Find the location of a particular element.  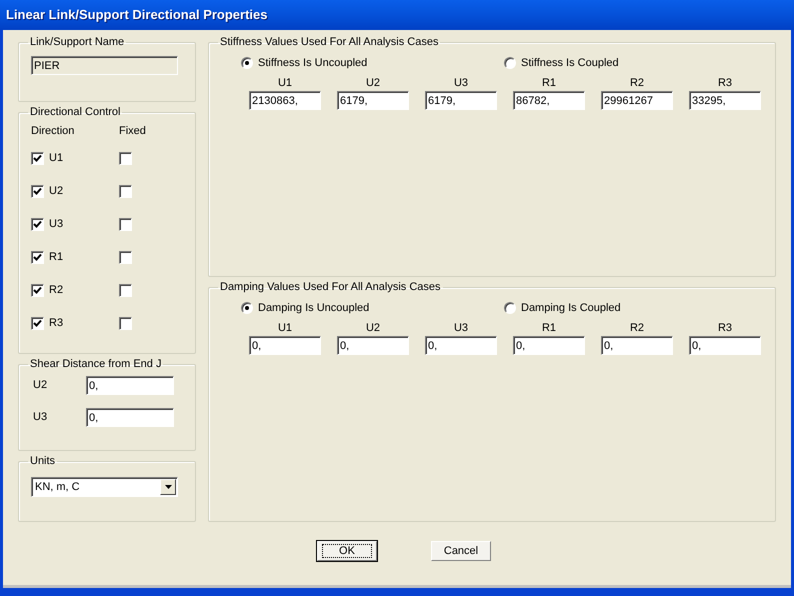

dialog-button: OK is located at coordinates (347, 551).